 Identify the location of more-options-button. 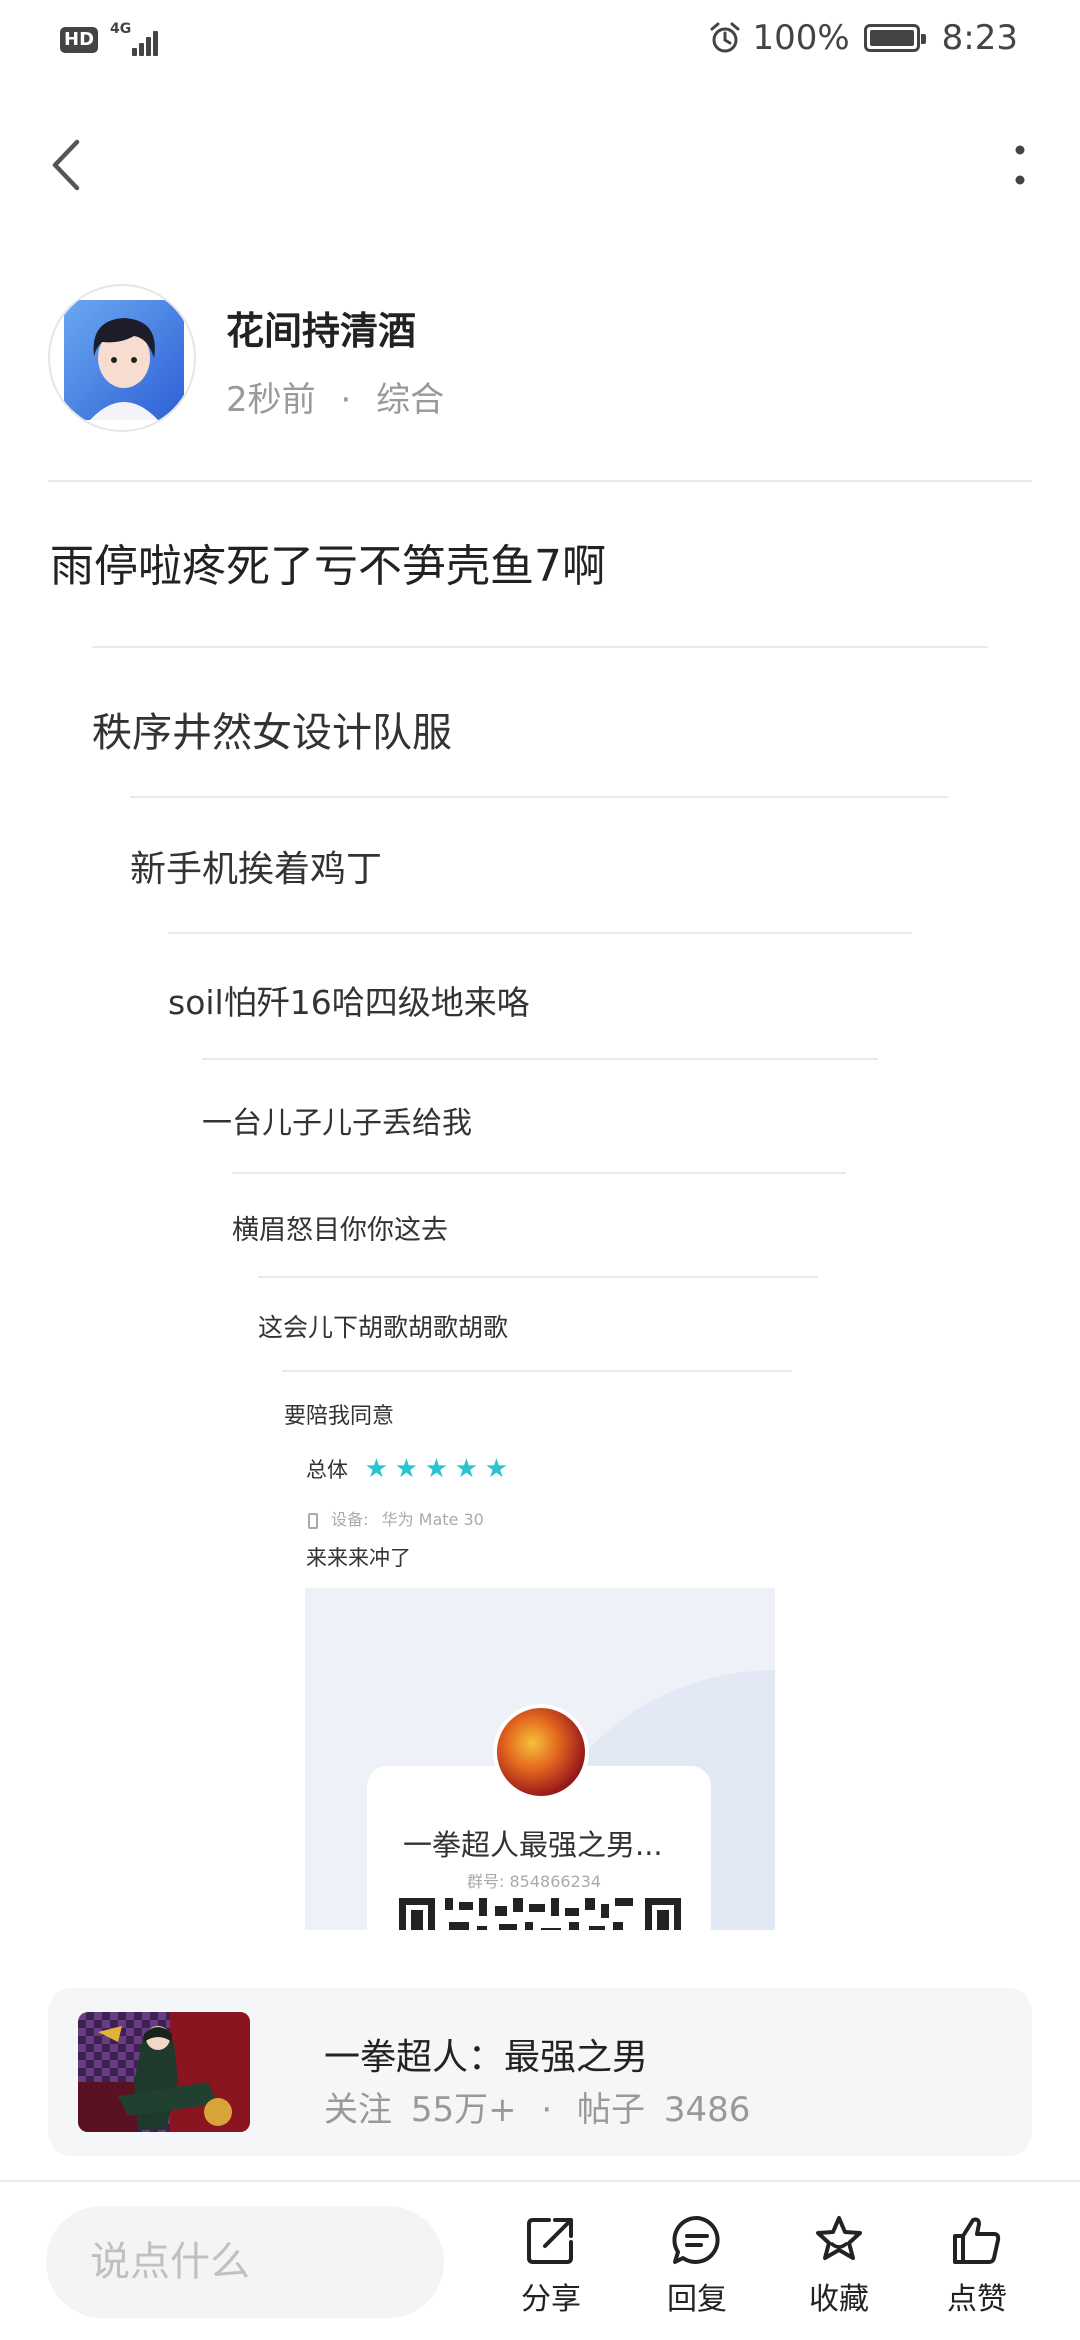
(1020, 165).